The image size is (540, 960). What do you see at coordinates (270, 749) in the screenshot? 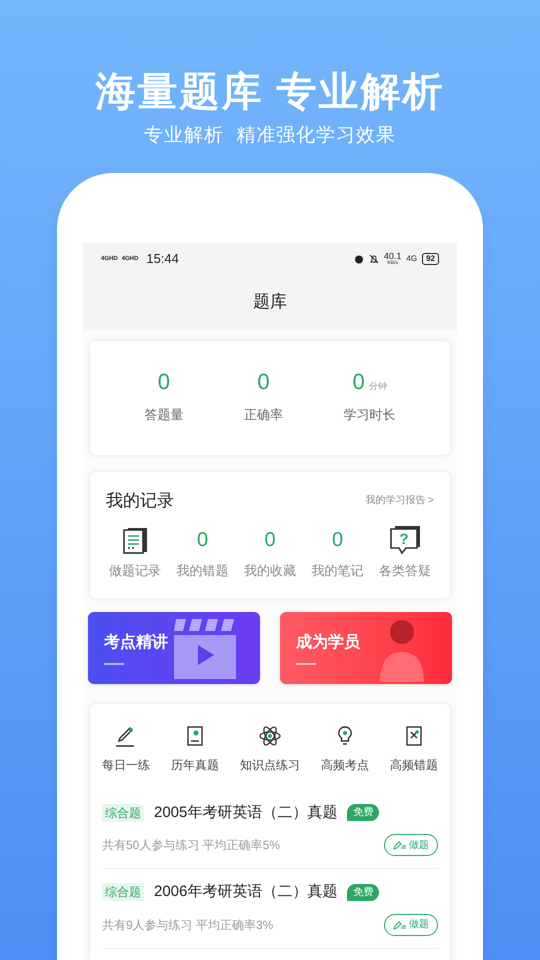
I see `shortcut-item: 知识点练习` at bounding box center [270, 749].